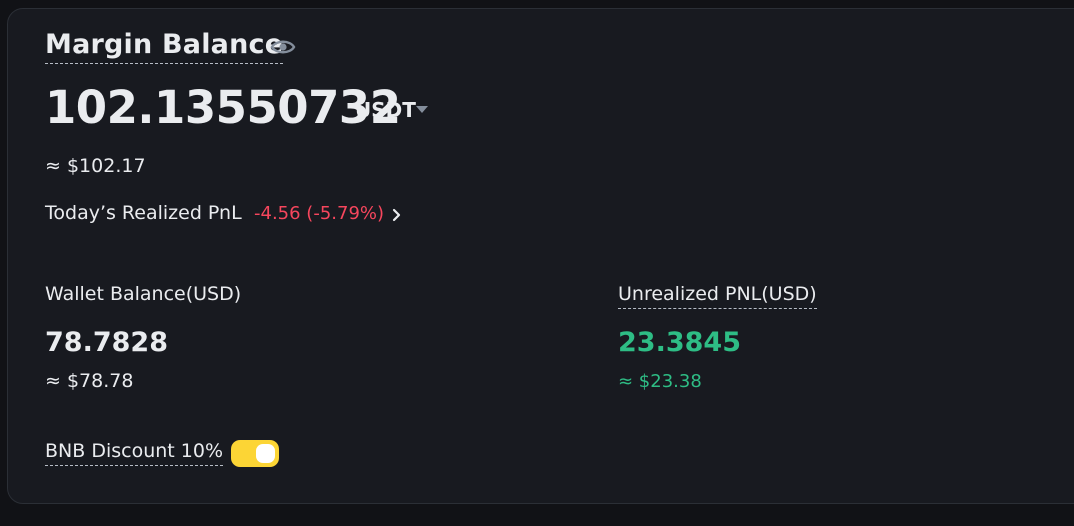 This screenshot has width=1074, height=526. Describe the element at coordinates (223, 107) in the screenshot. I see `margin-balance-value: 102.13550732` at that location.